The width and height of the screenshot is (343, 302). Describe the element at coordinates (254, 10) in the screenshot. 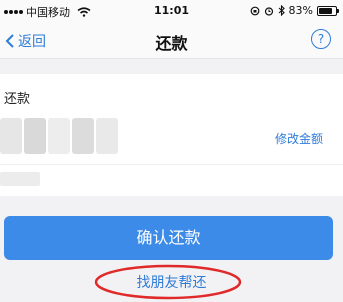

I see `lock-rotation-icon` at that location.